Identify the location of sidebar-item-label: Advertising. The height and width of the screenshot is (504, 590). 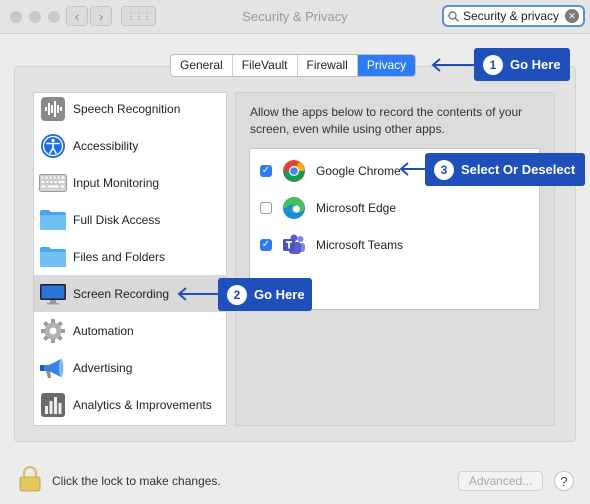
(103, 367).